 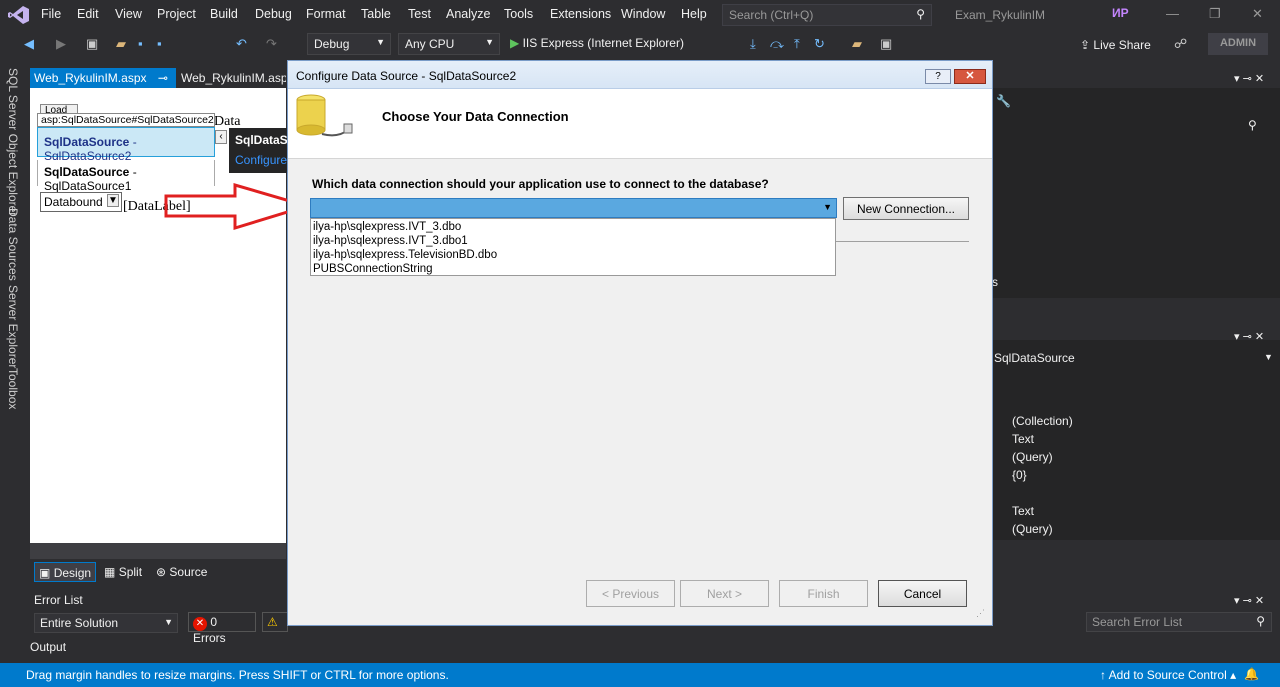 What do you see at coordinates (188, 572) in the screenshot?
I see `source-label: Source` at bounding box center [188, 572].